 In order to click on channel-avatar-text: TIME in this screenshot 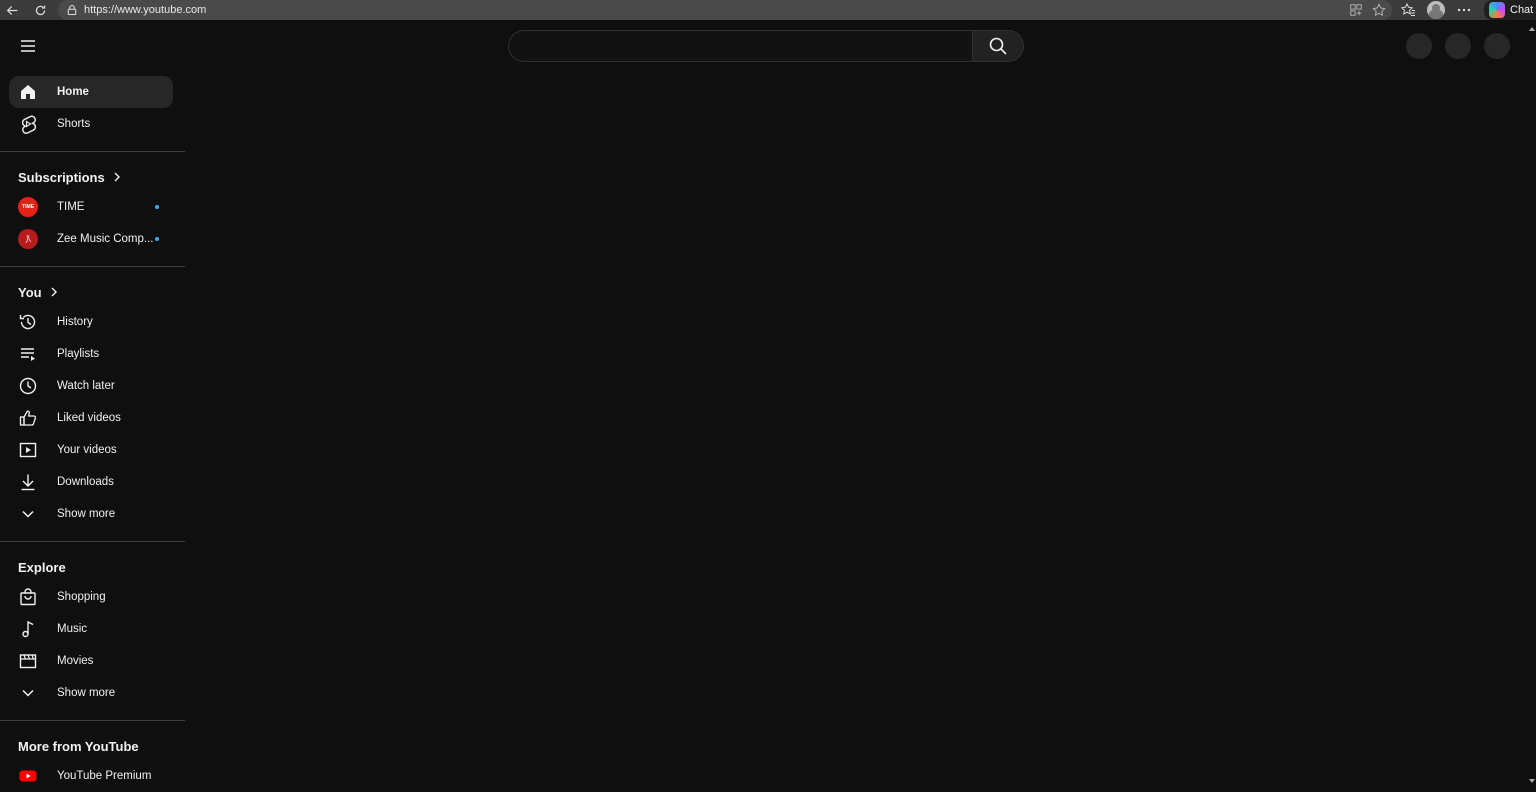, I will do `click(28, 207)`.